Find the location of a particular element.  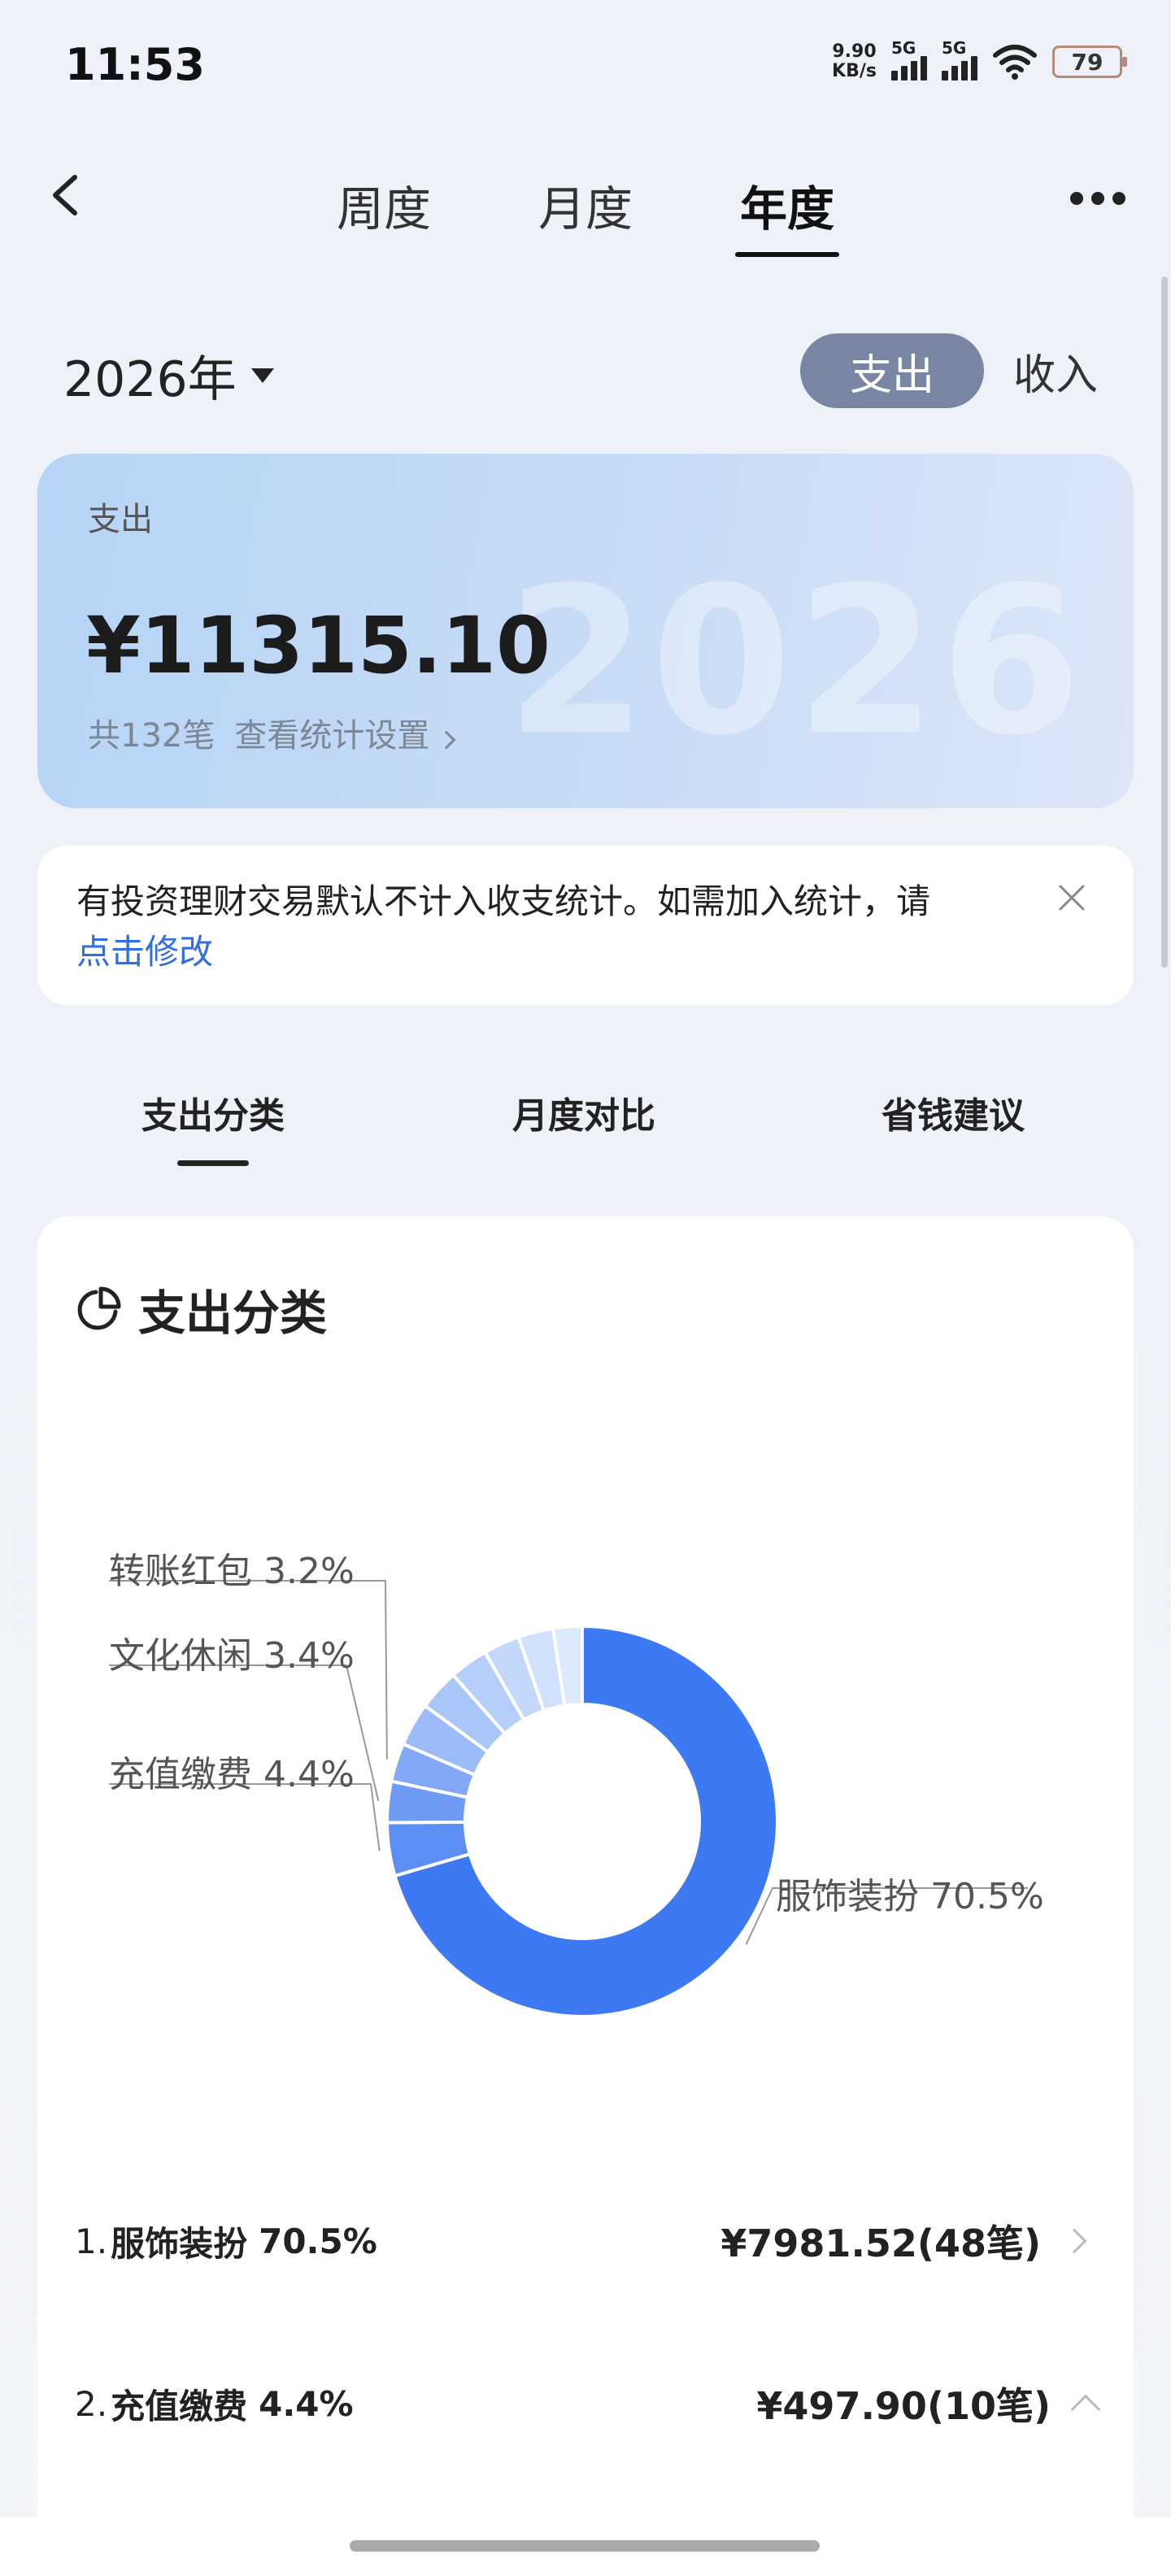

status-bar: 11:53 9.90 KB/s 5G 5G 79 is located at coordinates (585, 65).